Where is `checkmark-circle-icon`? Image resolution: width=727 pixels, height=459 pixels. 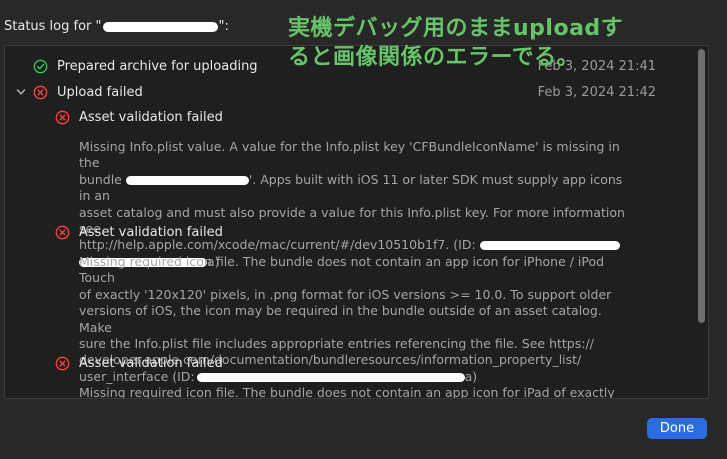 checkmark-circle-icon is located at coordinates (40, 66).